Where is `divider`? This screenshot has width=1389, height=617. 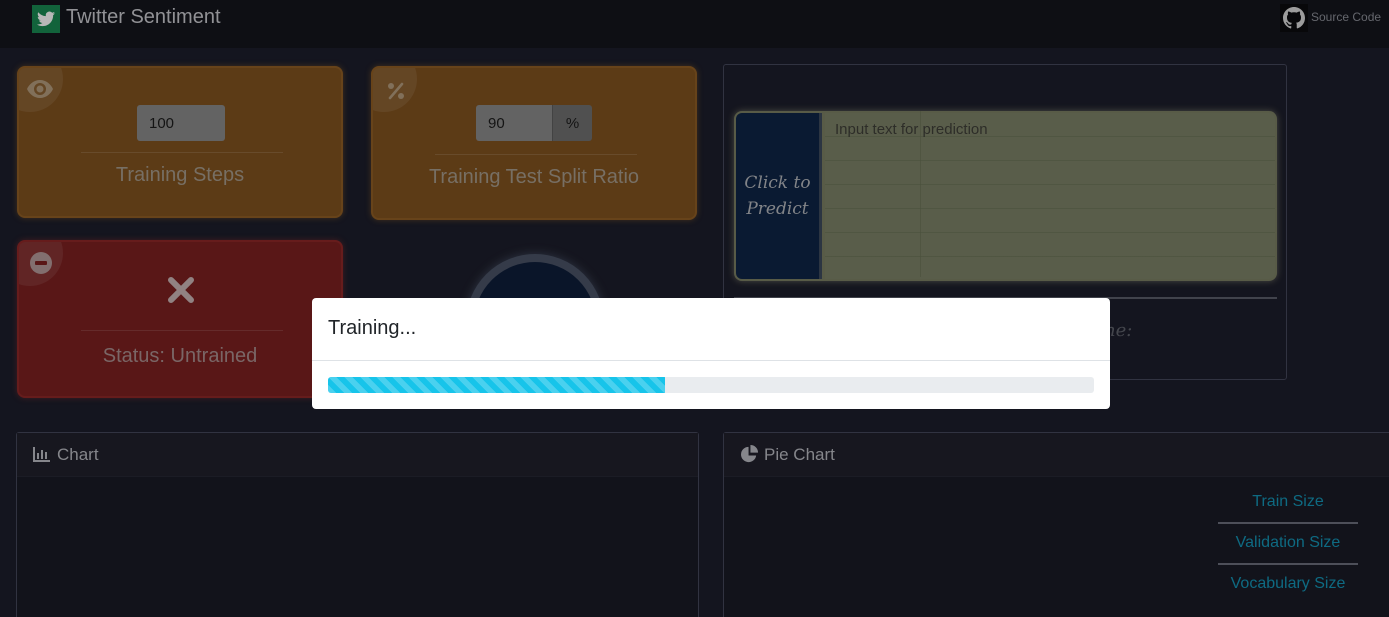
divider is located at coordinates (711, 360).